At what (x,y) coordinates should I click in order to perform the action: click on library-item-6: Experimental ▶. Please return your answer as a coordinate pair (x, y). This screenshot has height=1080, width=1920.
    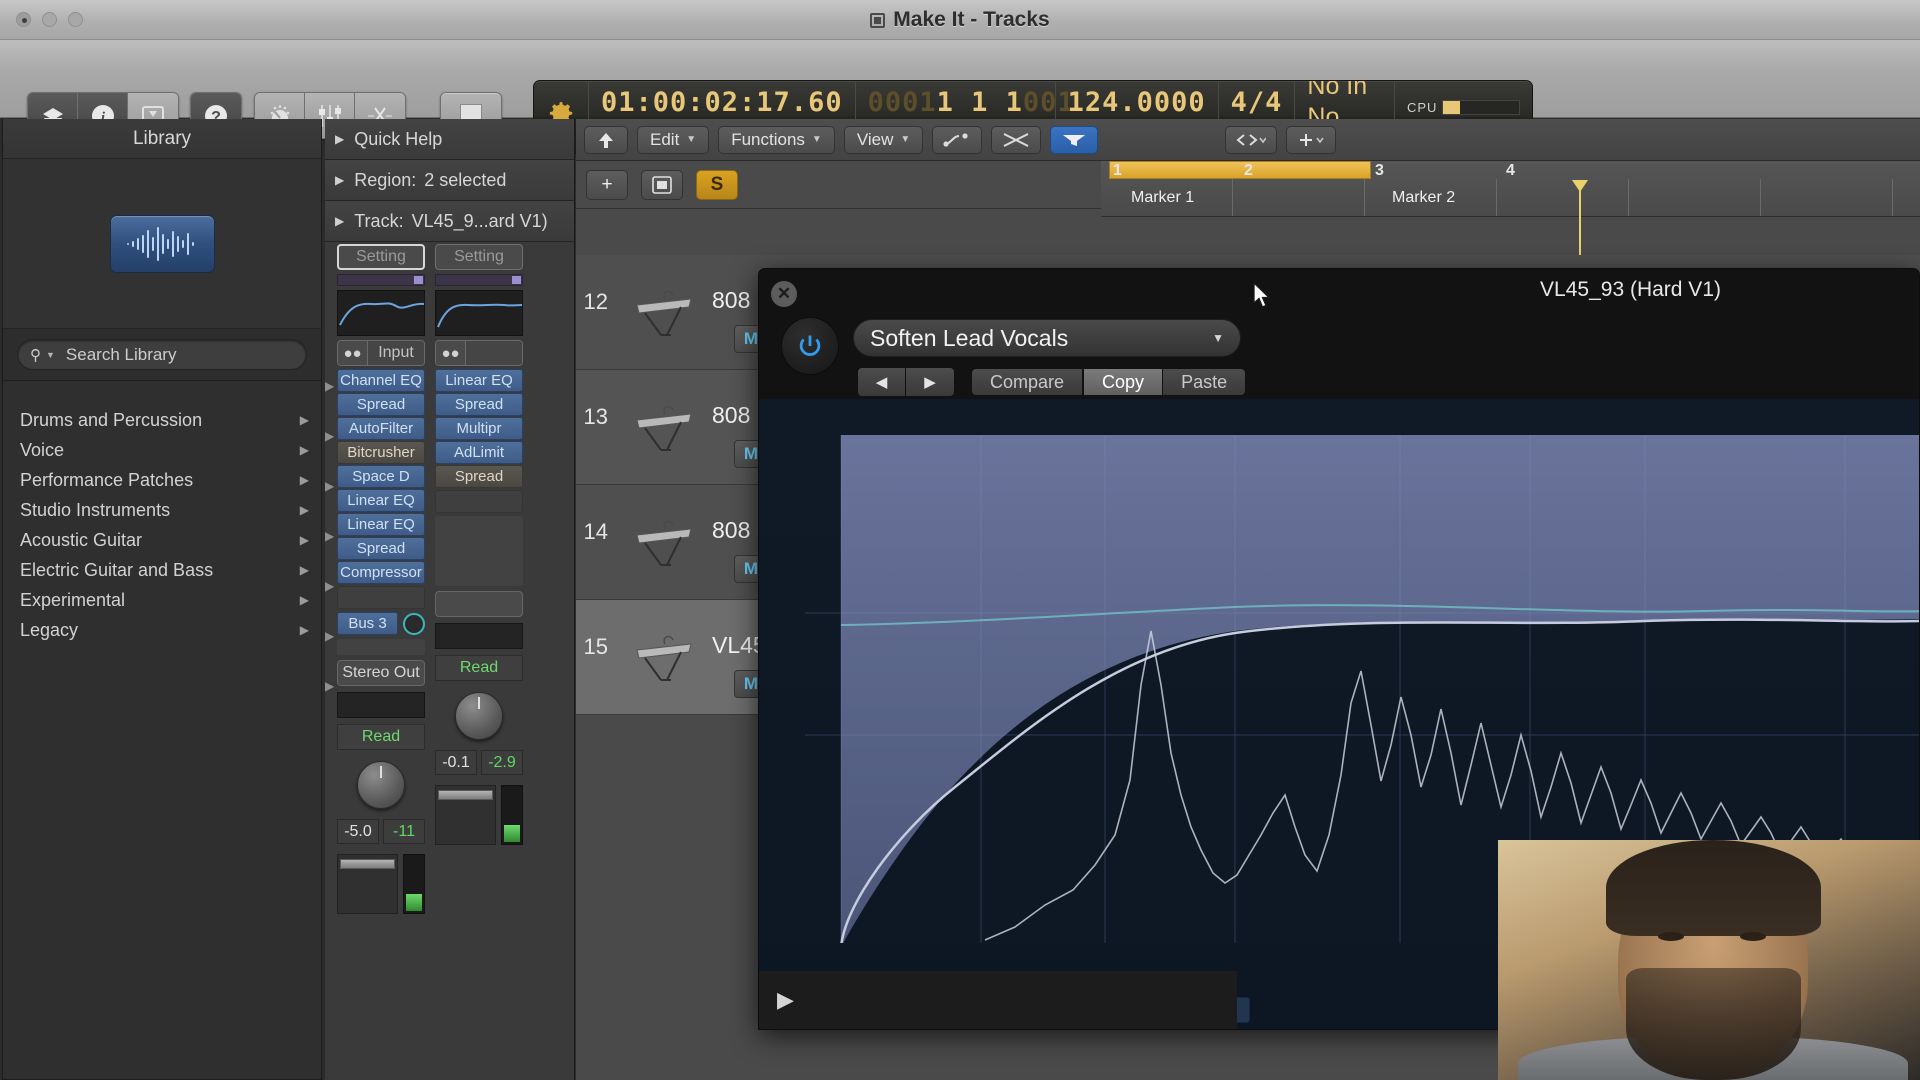
    Looking at the image, I should click on (162, 600).